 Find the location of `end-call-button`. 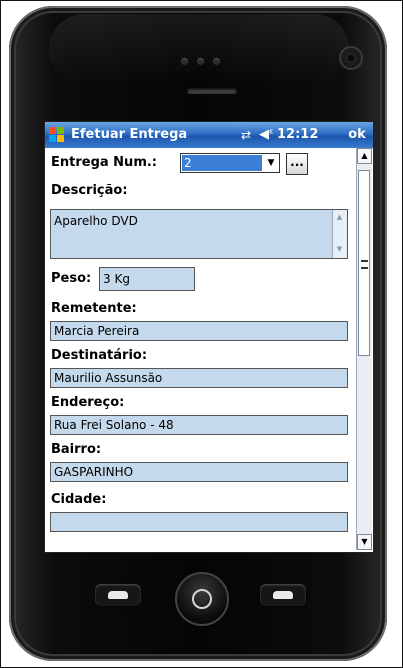

end-call-button is located at coordinates (283, 595).